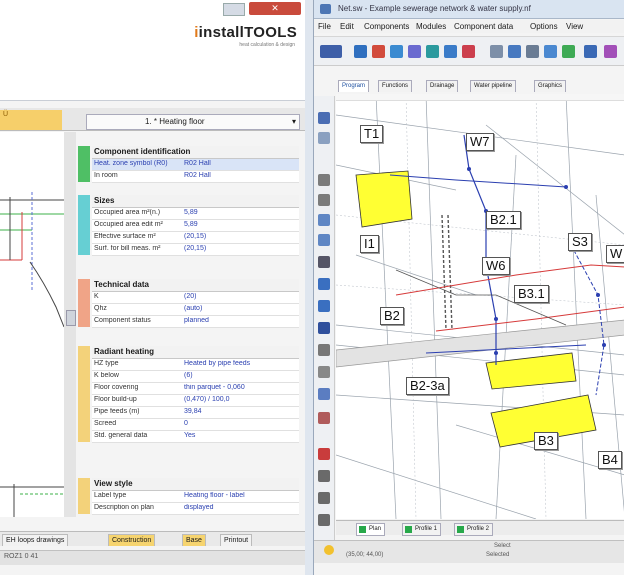 This screenshot has height=575, width=624. Describe the element at coordinates (324, 498) in the screenshot. I see `copy-icon` at that location.